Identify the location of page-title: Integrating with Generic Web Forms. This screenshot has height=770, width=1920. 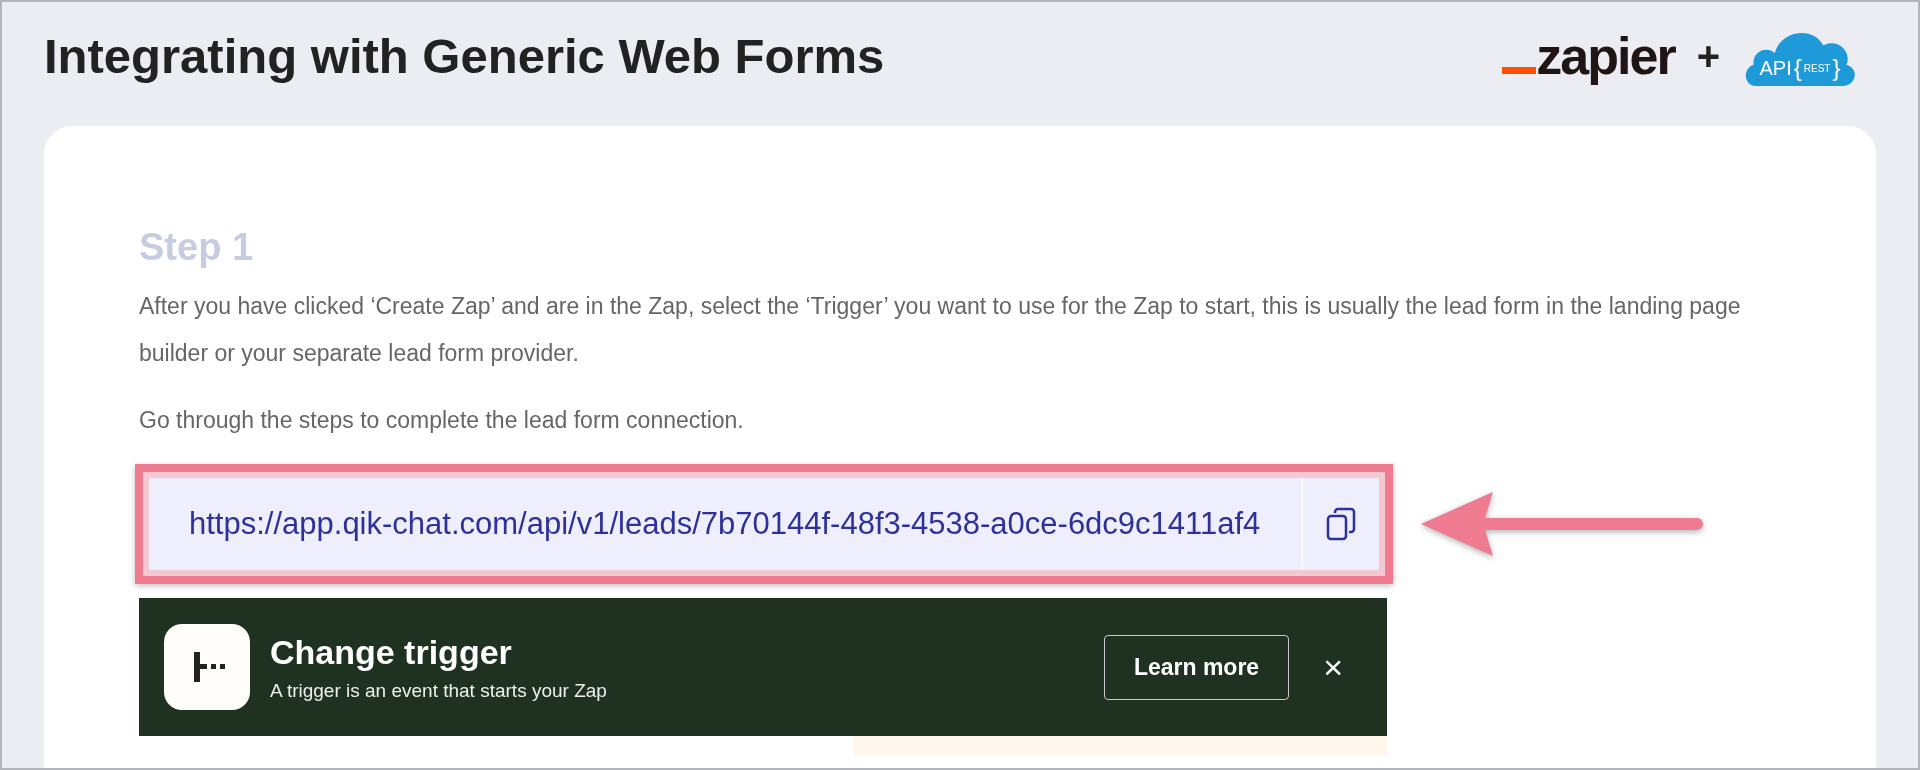
(464, 56).